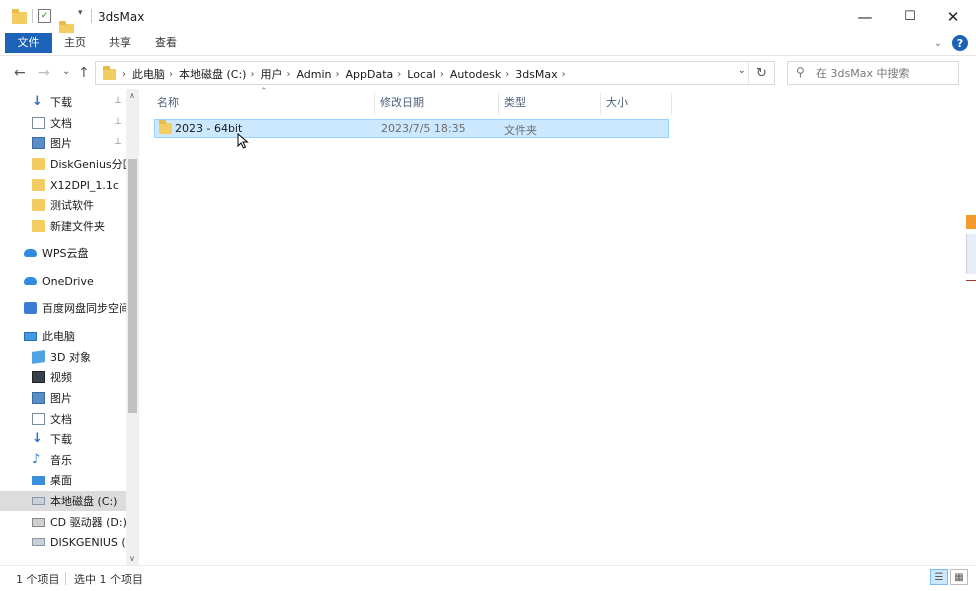 Image resolution: width=976 pixels, height=591 pixels. What do you see at coordinates (63, 398) in the screenshot?
I see `sidebar-item: 图片` at bounding box center [63, 398].